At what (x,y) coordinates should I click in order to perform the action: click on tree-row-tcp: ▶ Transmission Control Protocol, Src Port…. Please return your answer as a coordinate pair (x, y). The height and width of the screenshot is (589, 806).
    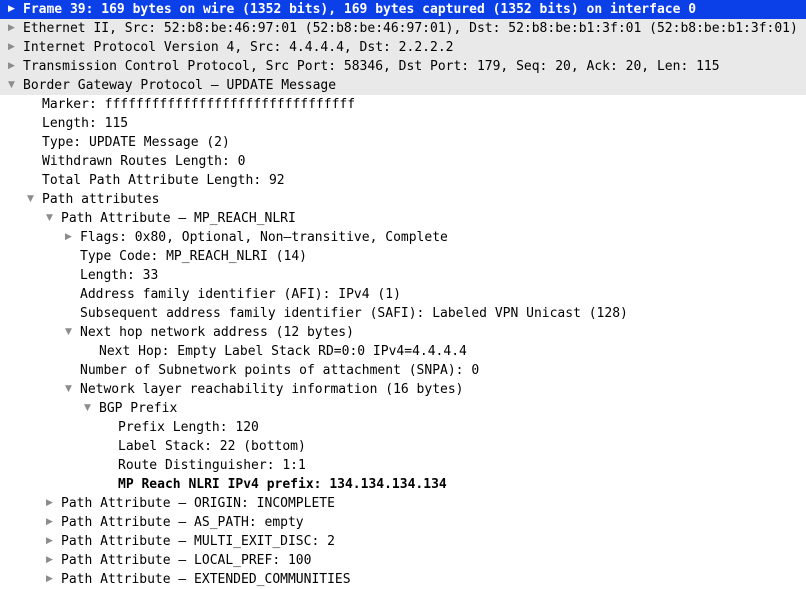
    Looking at the image, I should click on (403, 66).